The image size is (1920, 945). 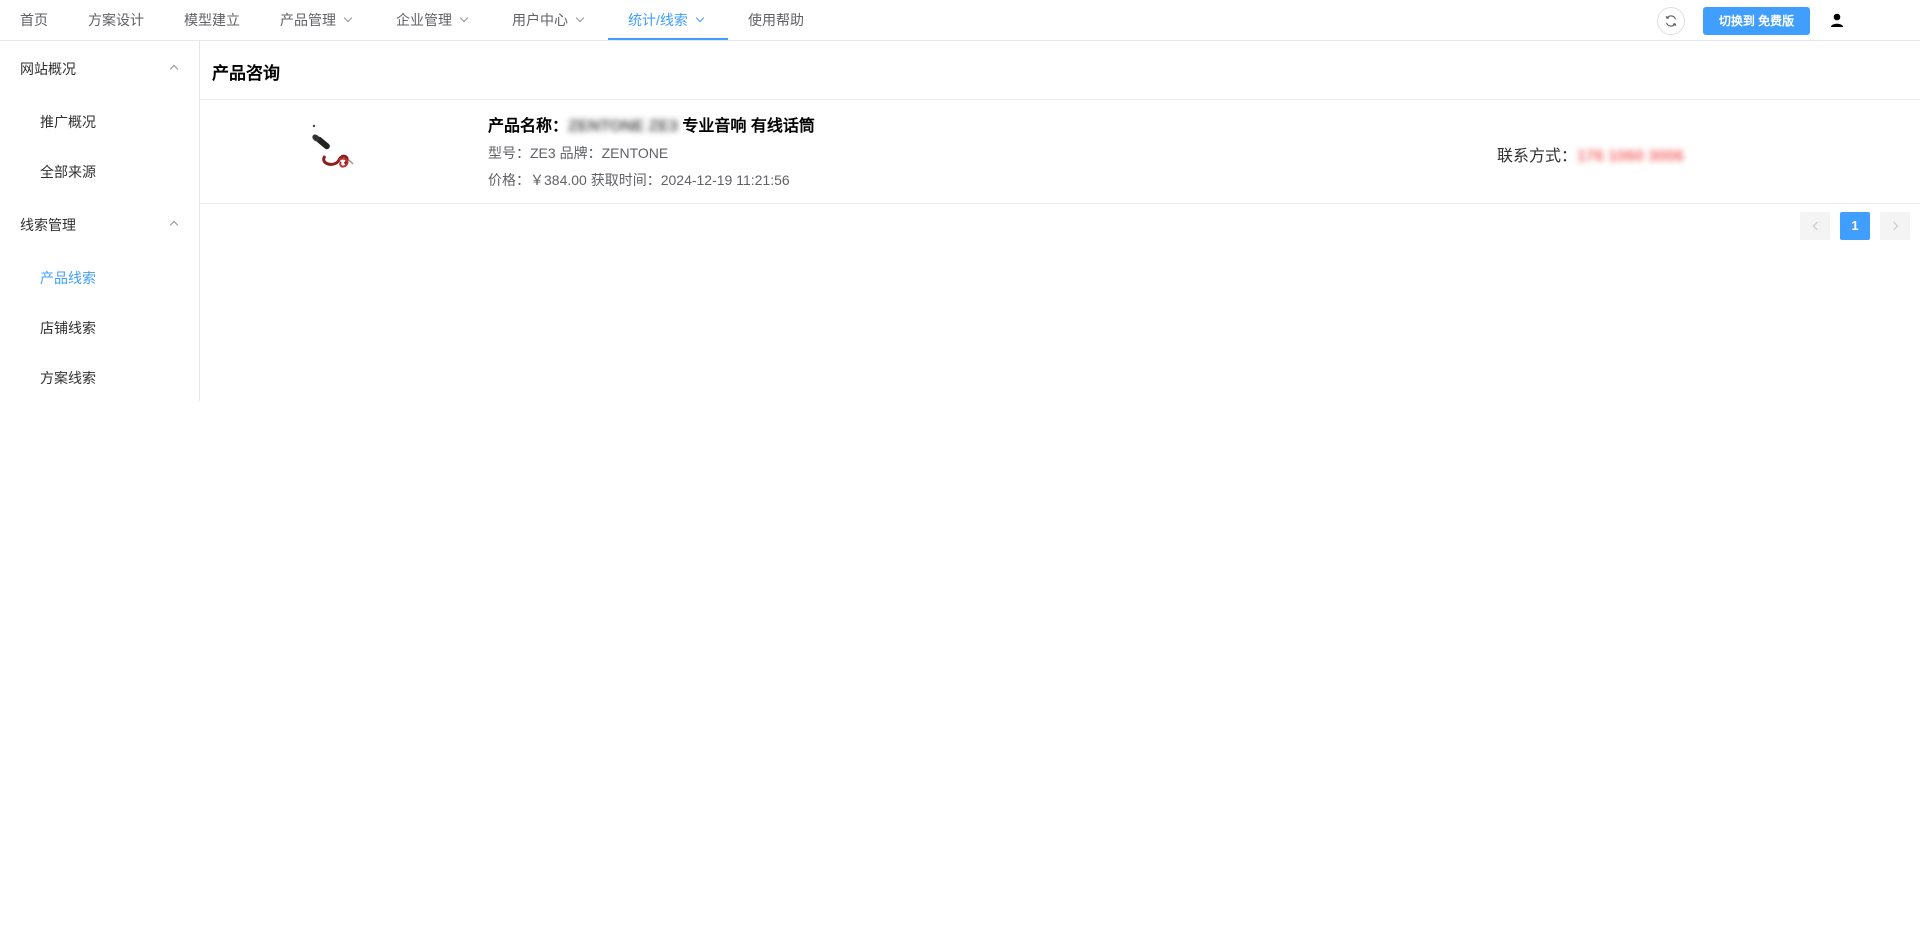 I want to click on chevron-left-icon, so click(x=1816, y=226).